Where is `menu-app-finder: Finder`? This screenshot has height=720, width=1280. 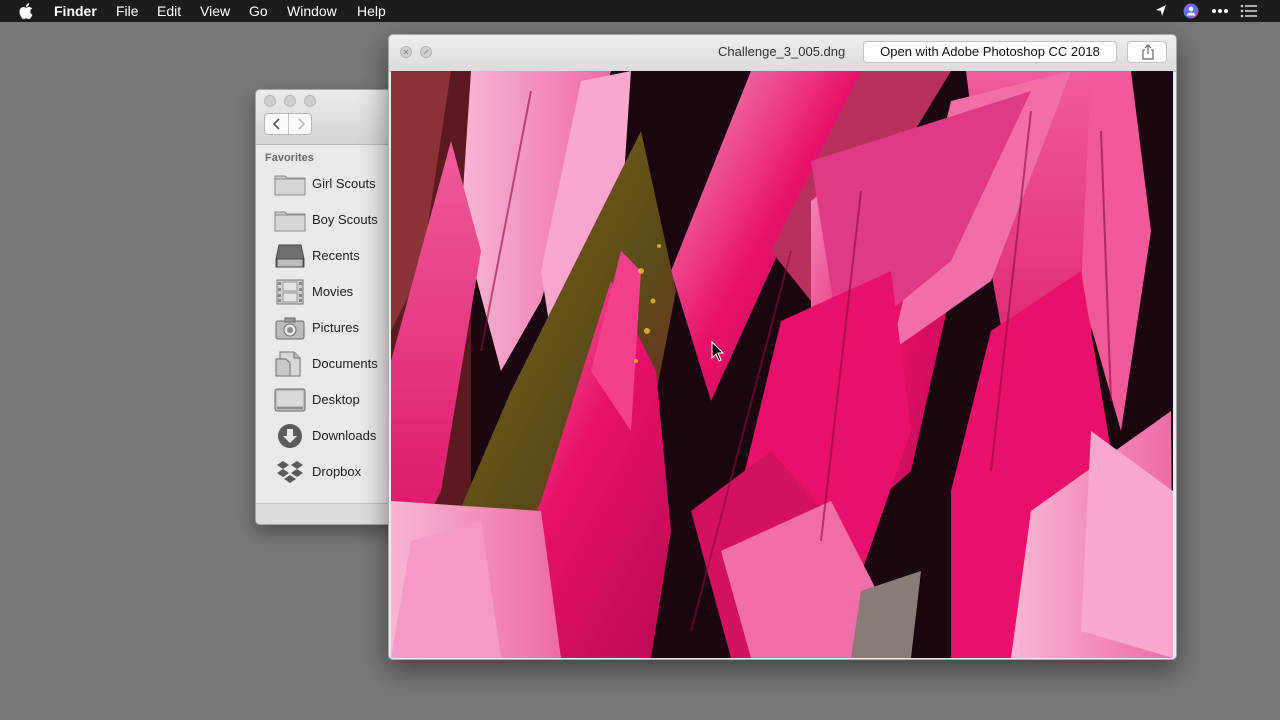
menu-app-finder: Finder is located at coordinates (75, 11).